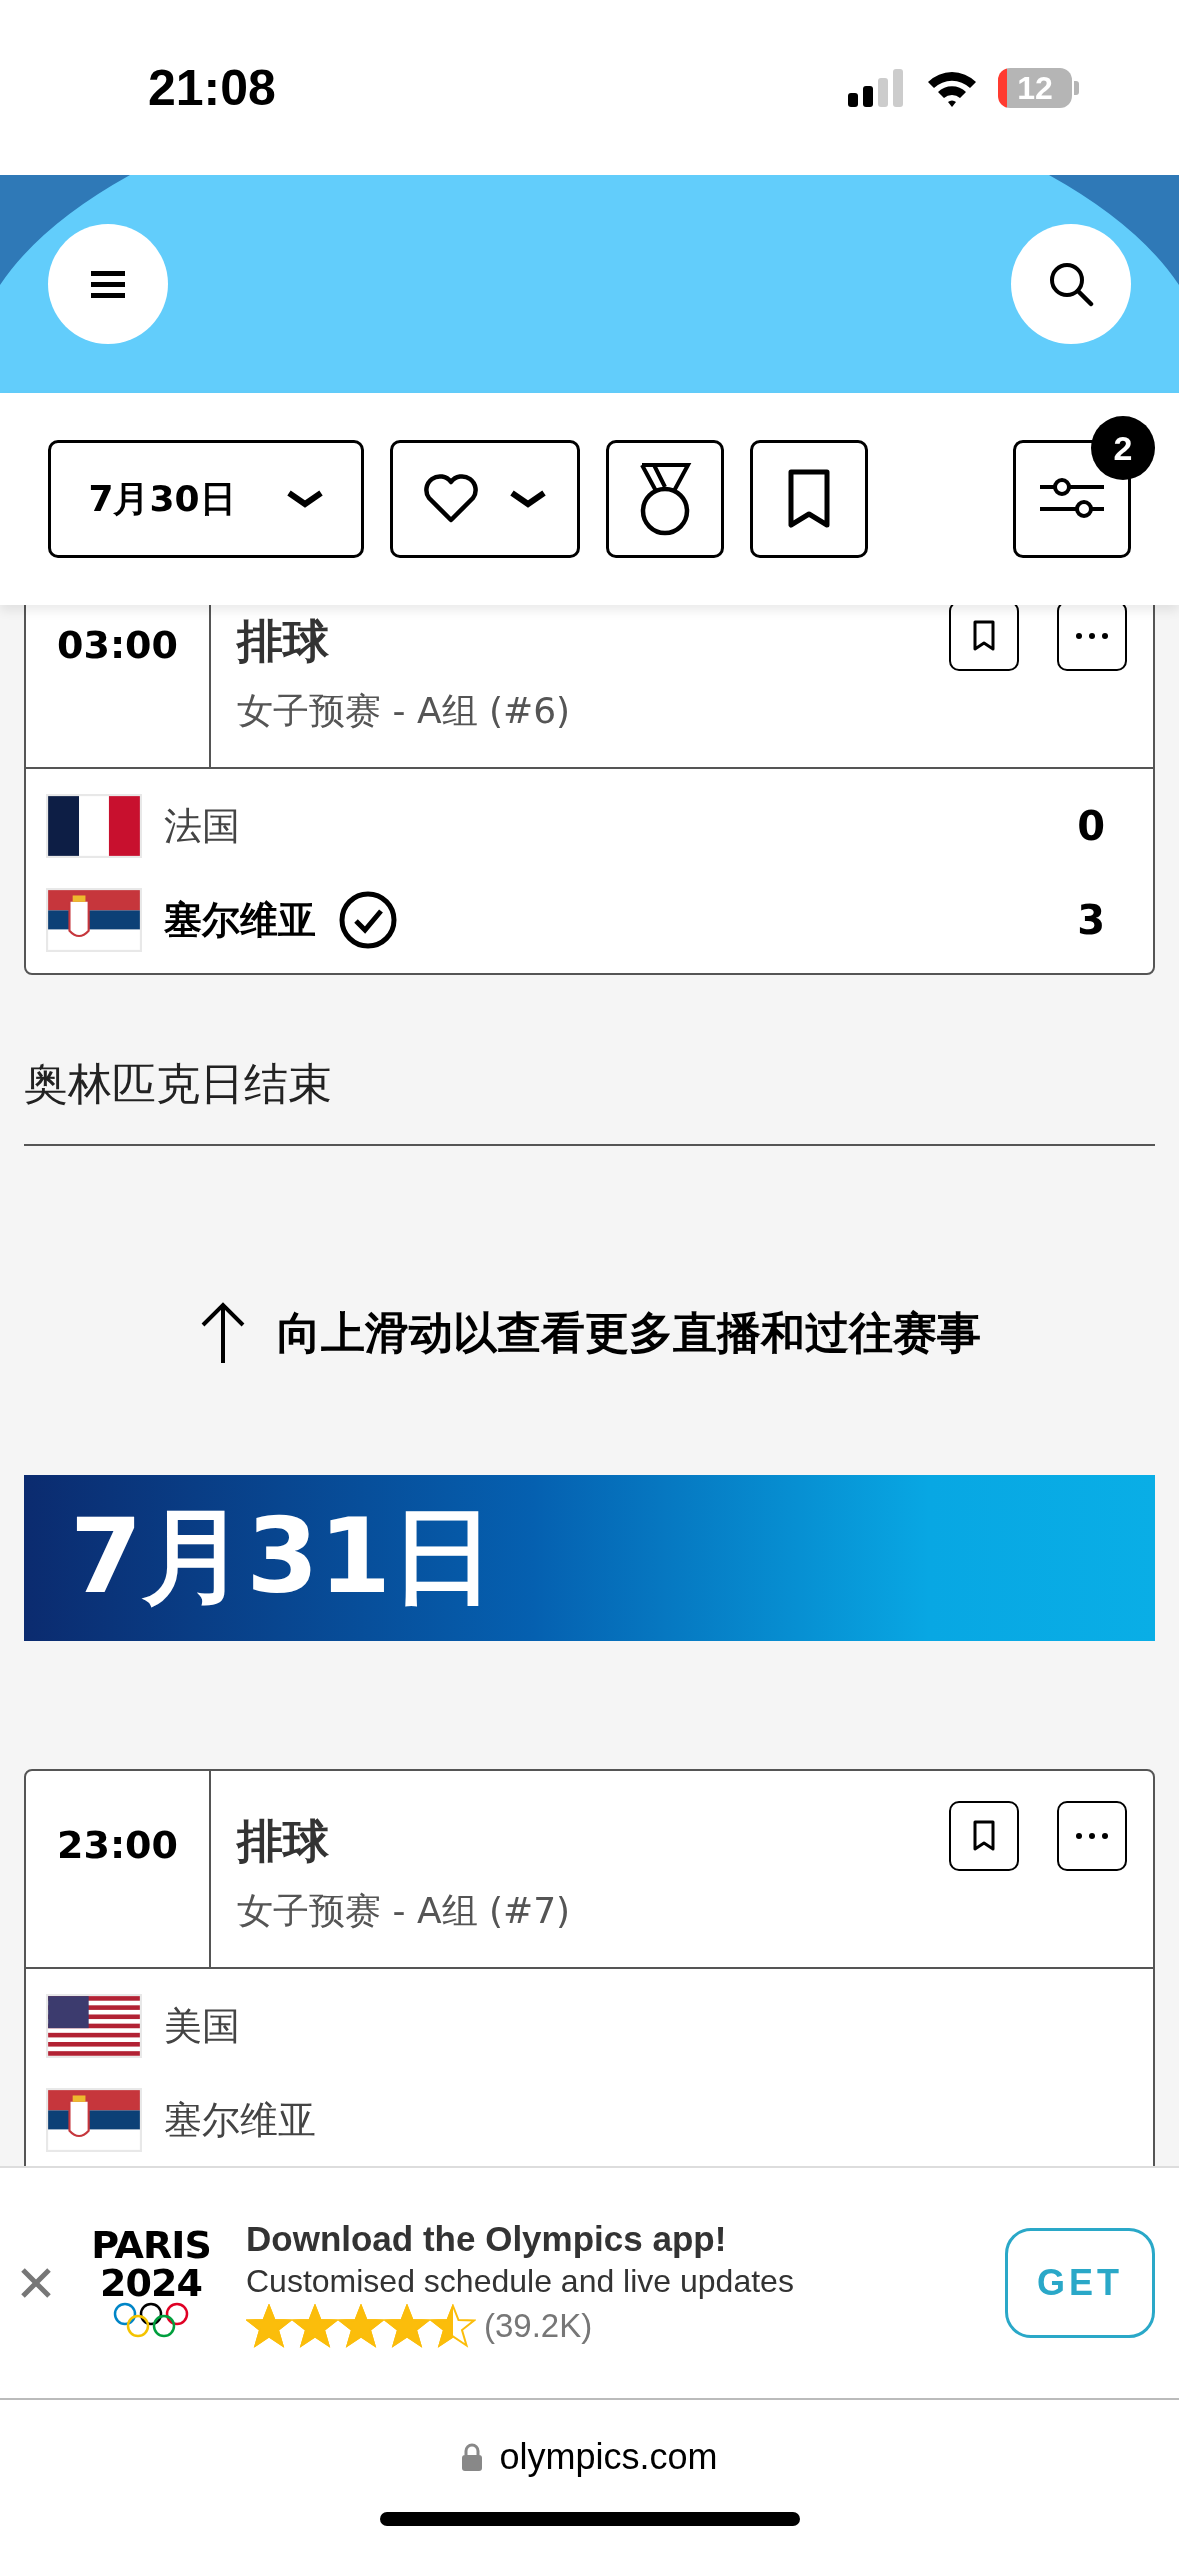 This screenshot has width=1179, height=2556. What do you see at coordinates (589, 1100) in the screenshot?
I see `day-end-text: 奥林匹克日结束` at bounding box center [589, 1100].